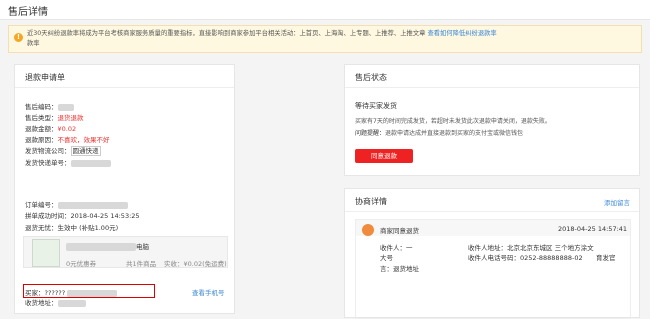  What do you see at coordinates (28, 12) in the screenshot?
I see `page-title: 售后详情` at bounding box center [28, 12].